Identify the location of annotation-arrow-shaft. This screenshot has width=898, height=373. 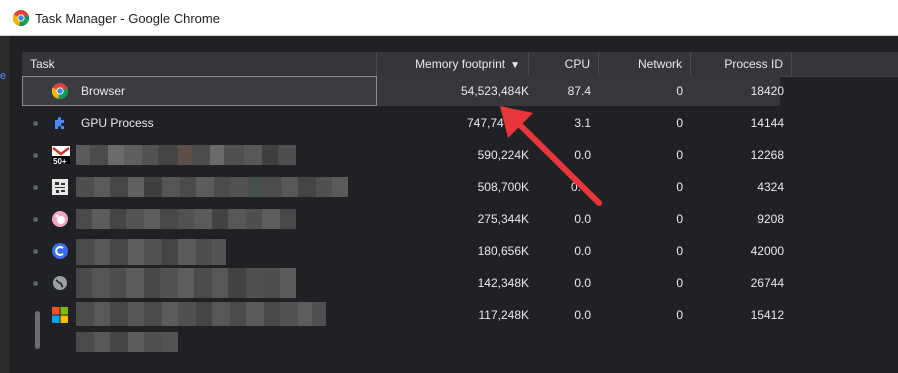
(559, 164).